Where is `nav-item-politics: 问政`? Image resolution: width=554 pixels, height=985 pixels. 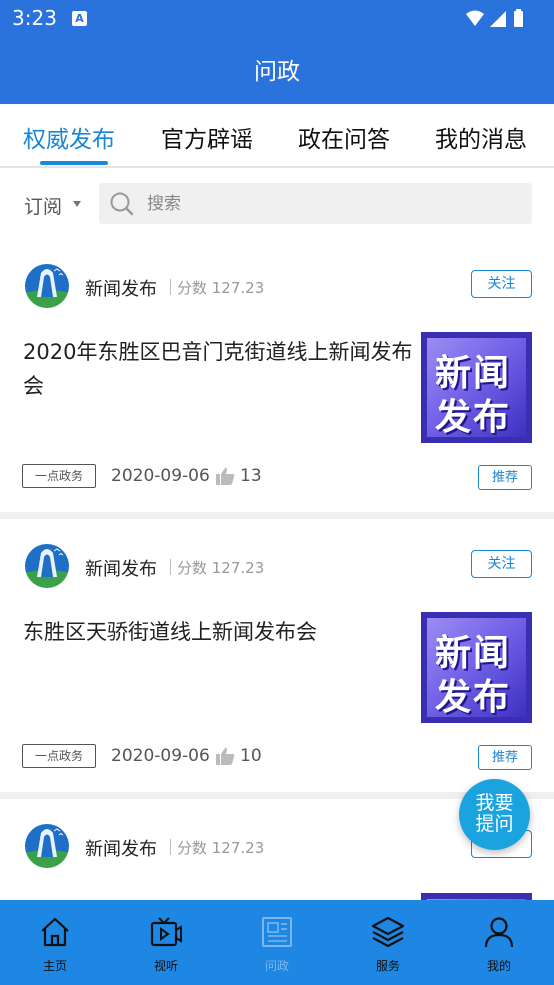
nav-item-politics: 问政 is located at coordinates (277, 942).